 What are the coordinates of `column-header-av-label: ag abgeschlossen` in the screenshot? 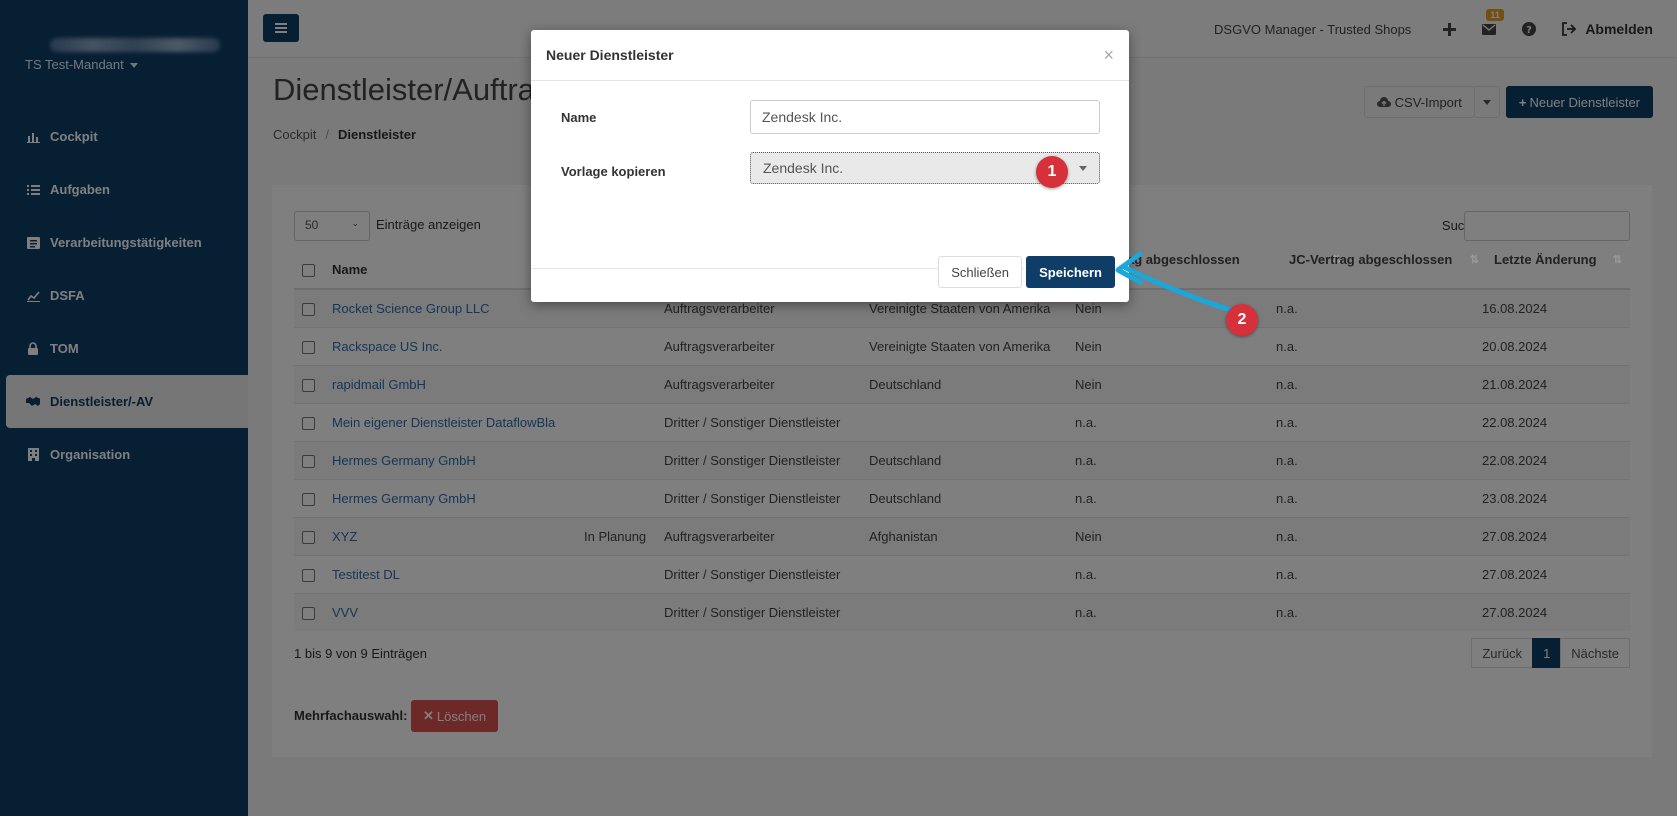 It's located at (1183, 259).